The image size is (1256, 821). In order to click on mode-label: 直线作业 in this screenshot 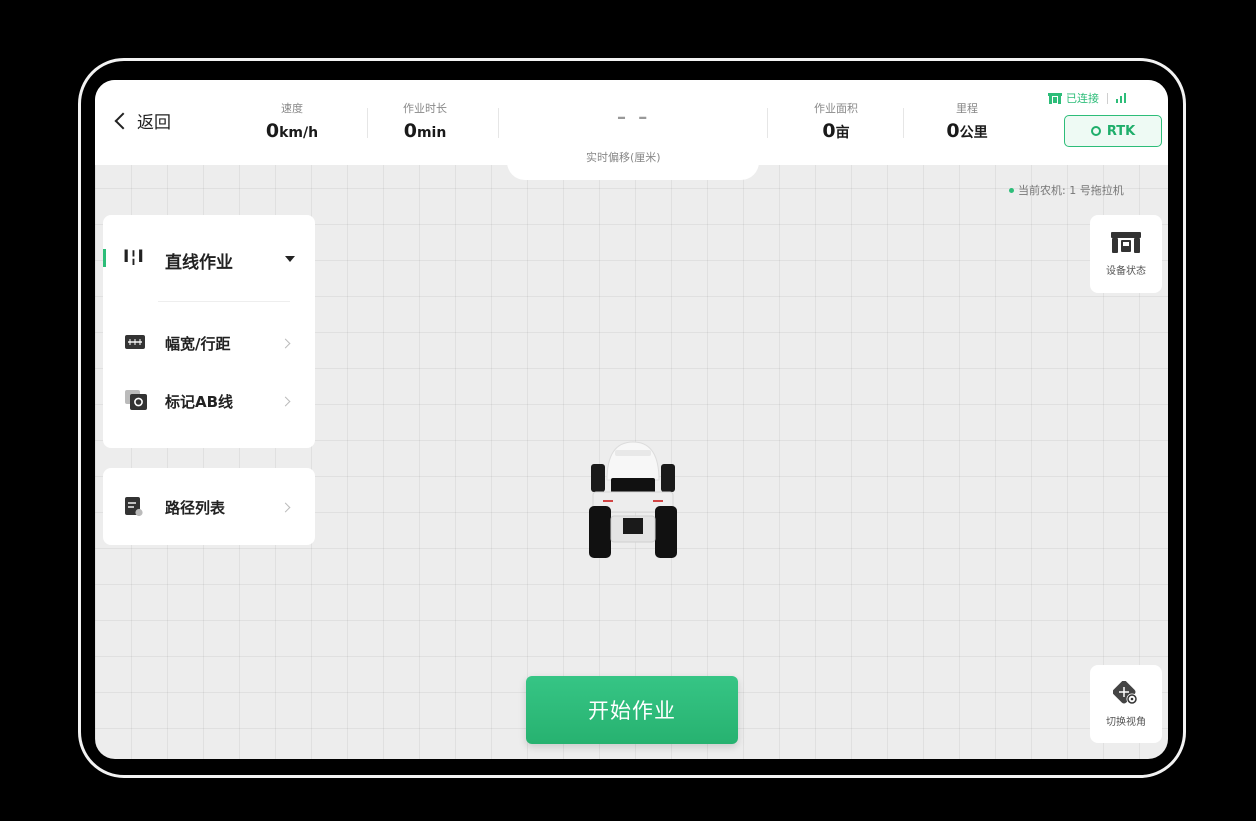, I will do `click(199, 263)`.